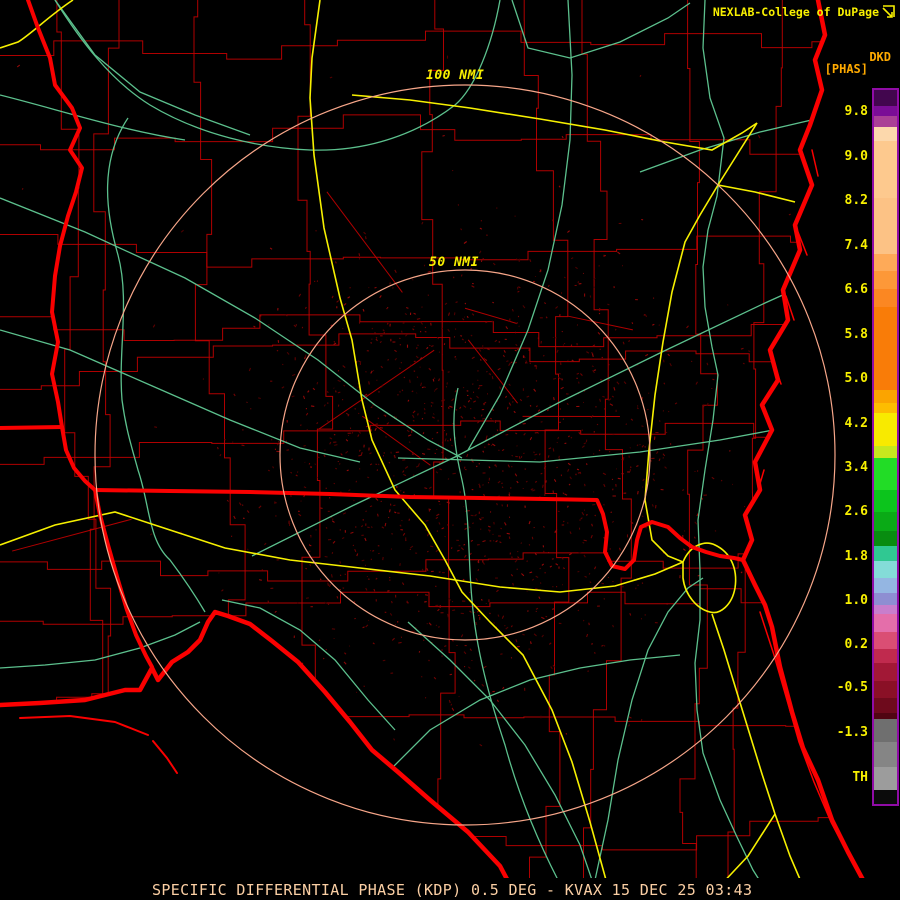 Image resolution: width=900 pixels, height=900 pixels. What do you see at coordinates (852, 732) in the screenshot?
I see `colorbar-tick-label: -1.3` at bounding box center [852, 732].